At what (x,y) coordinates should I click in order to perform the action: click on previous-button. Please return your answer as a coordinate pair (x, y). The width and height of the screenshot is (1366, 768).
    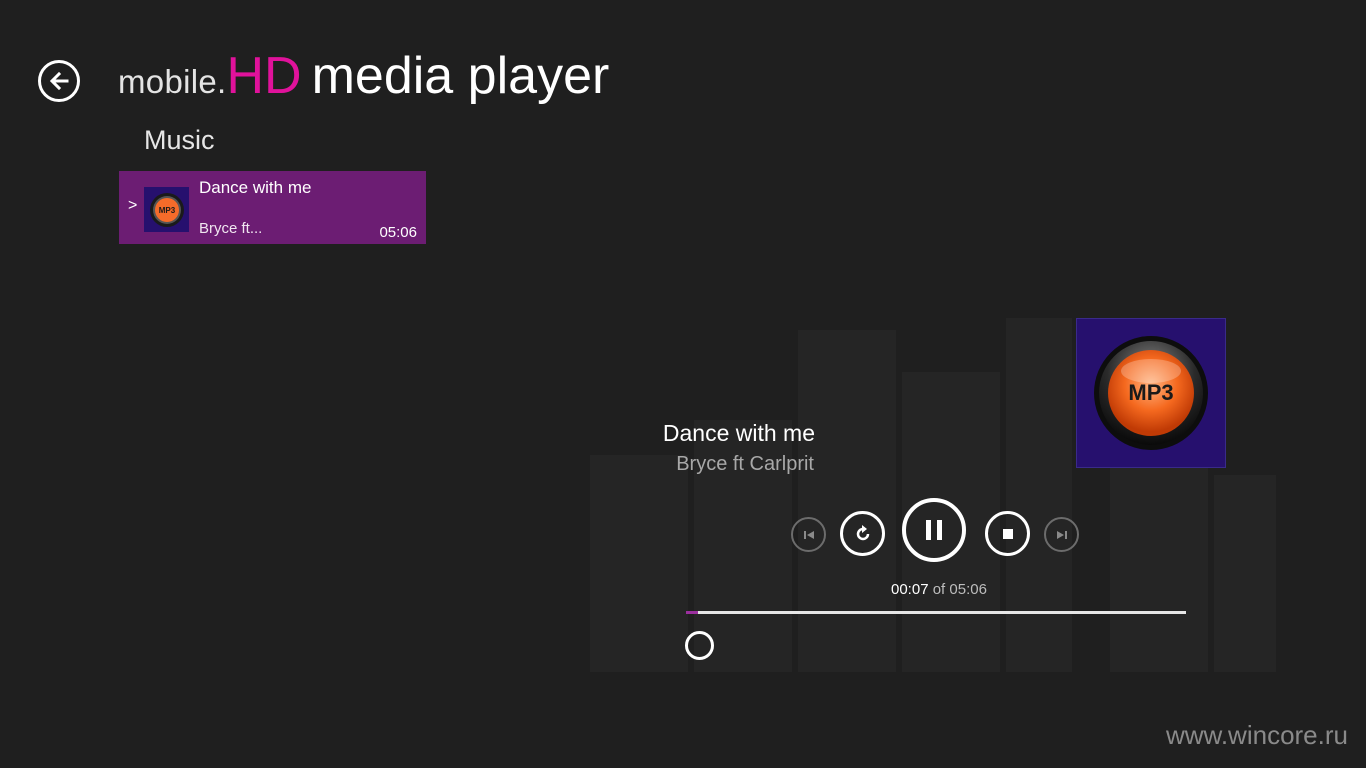
    Looking at the image, I should click on (808, 534).